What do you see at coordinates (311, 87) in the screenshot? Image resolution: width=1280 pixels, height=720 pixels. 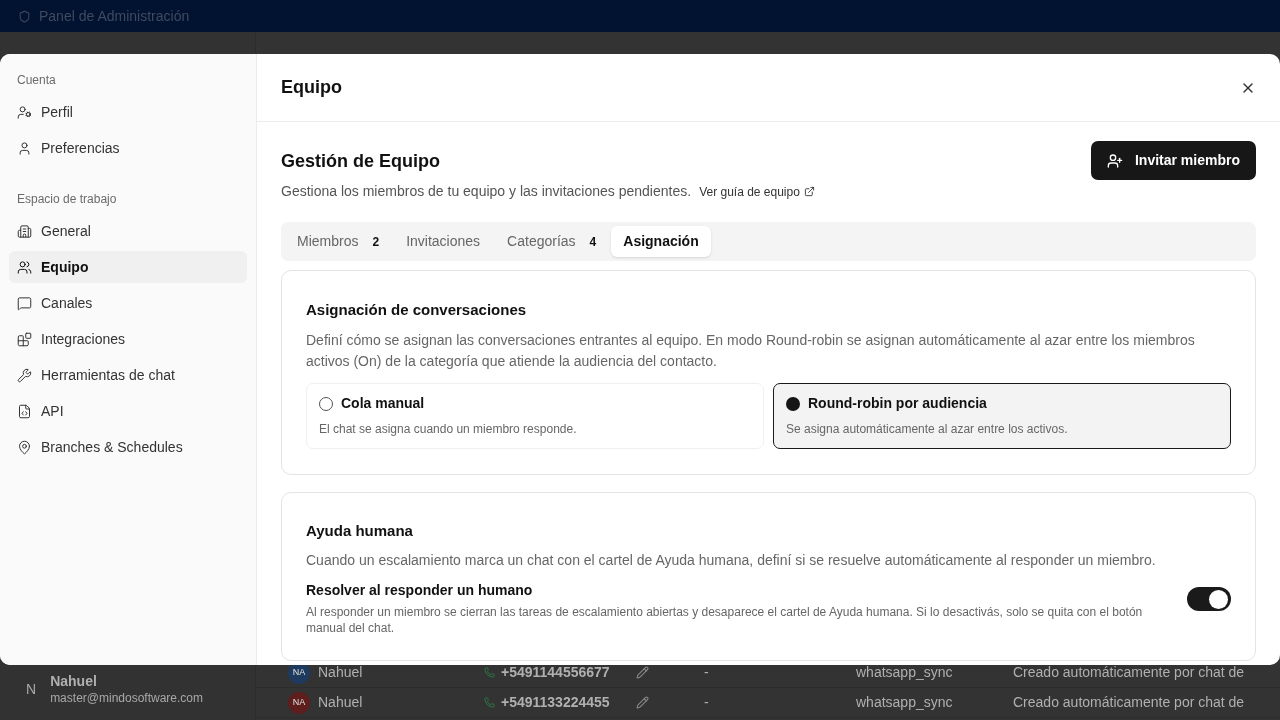 I see `dialog-title: Equipo` at bounding box center [311, 87].